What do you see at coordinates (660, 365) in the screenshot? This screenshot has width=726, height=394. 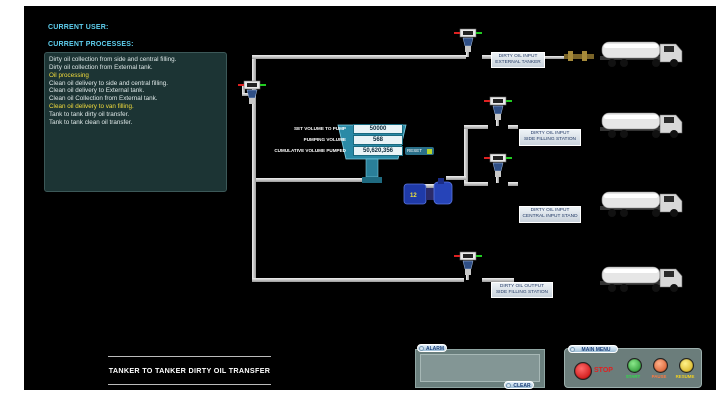 I see `pause-button` at bounding box center [660, 365].